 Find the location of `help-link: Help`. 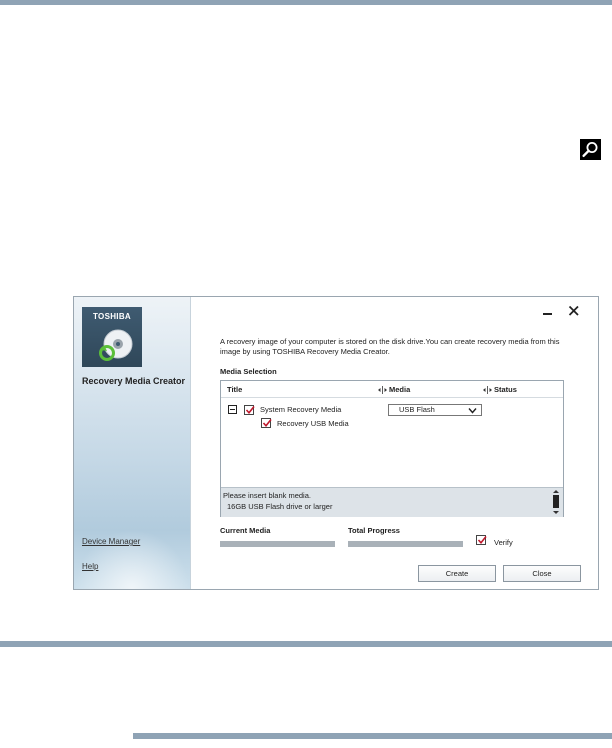

help-link: Help is located at coordinates (90, 566).